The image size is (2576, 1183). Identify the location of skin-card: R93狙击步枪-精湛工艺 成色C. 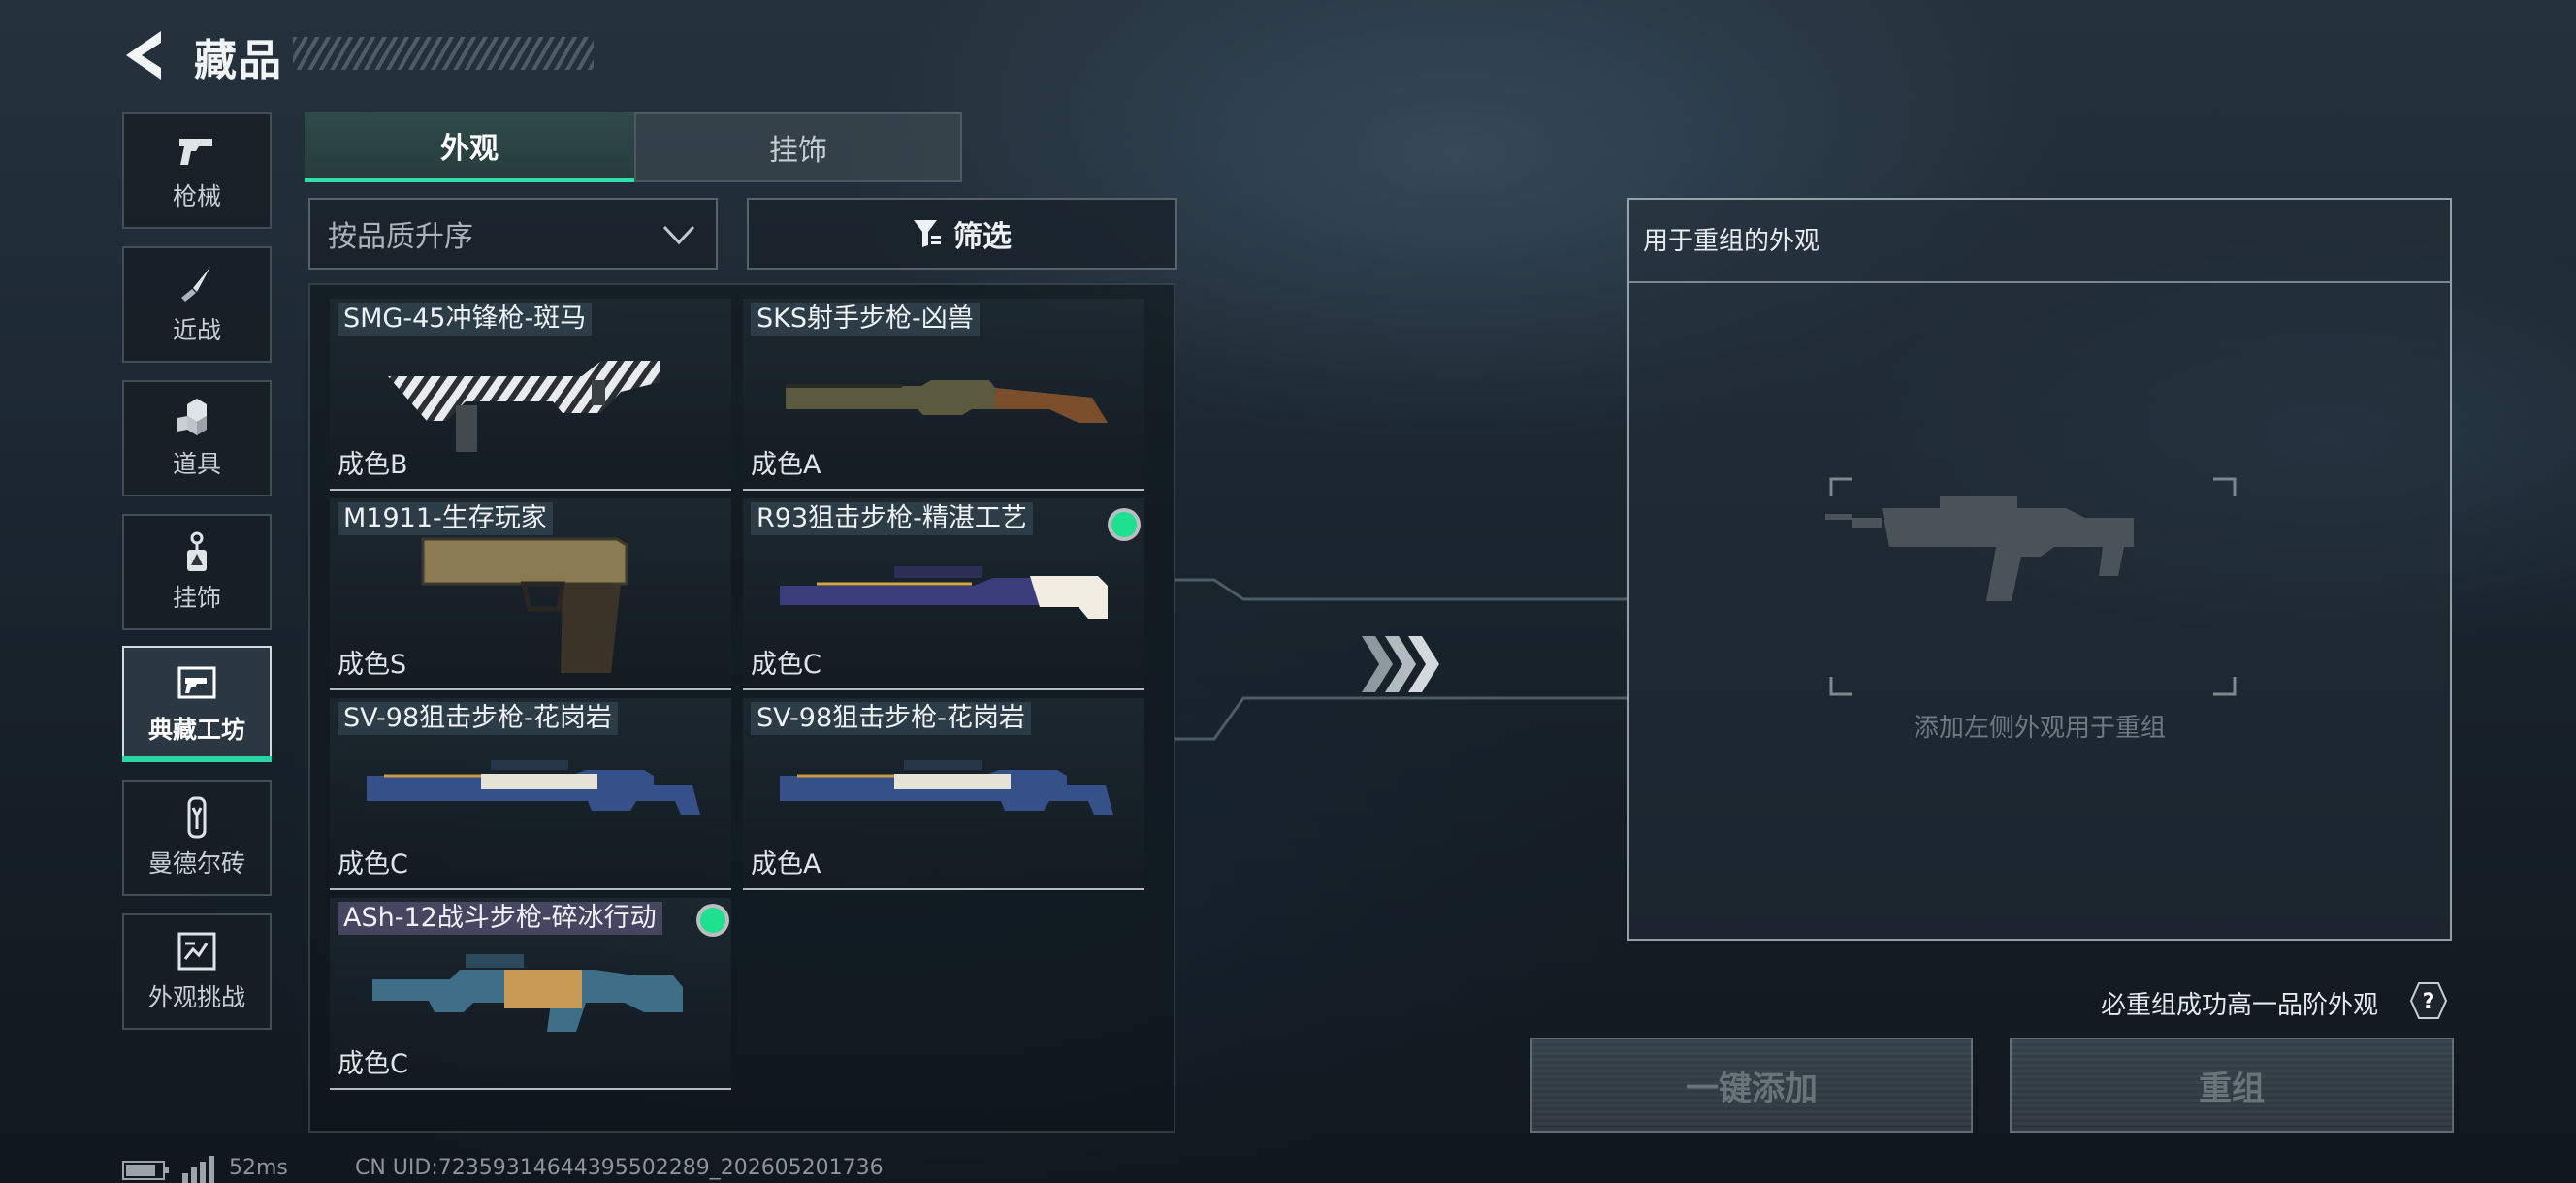
(943, 594).